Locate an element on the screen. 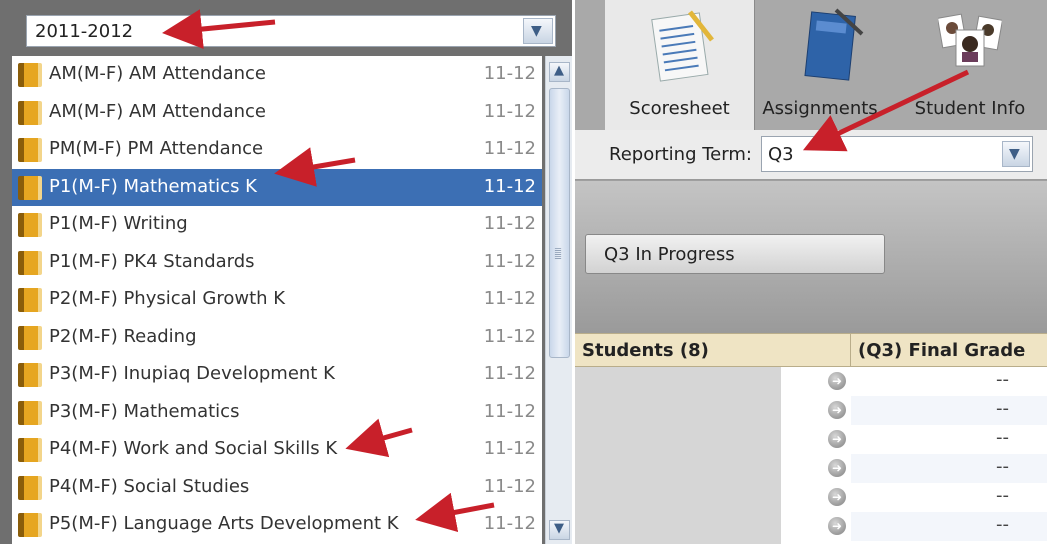 This screenshot has width=1047, height=544. scrollbar-thumb: ═ ═ ═ is located at coordinates (559, 223).